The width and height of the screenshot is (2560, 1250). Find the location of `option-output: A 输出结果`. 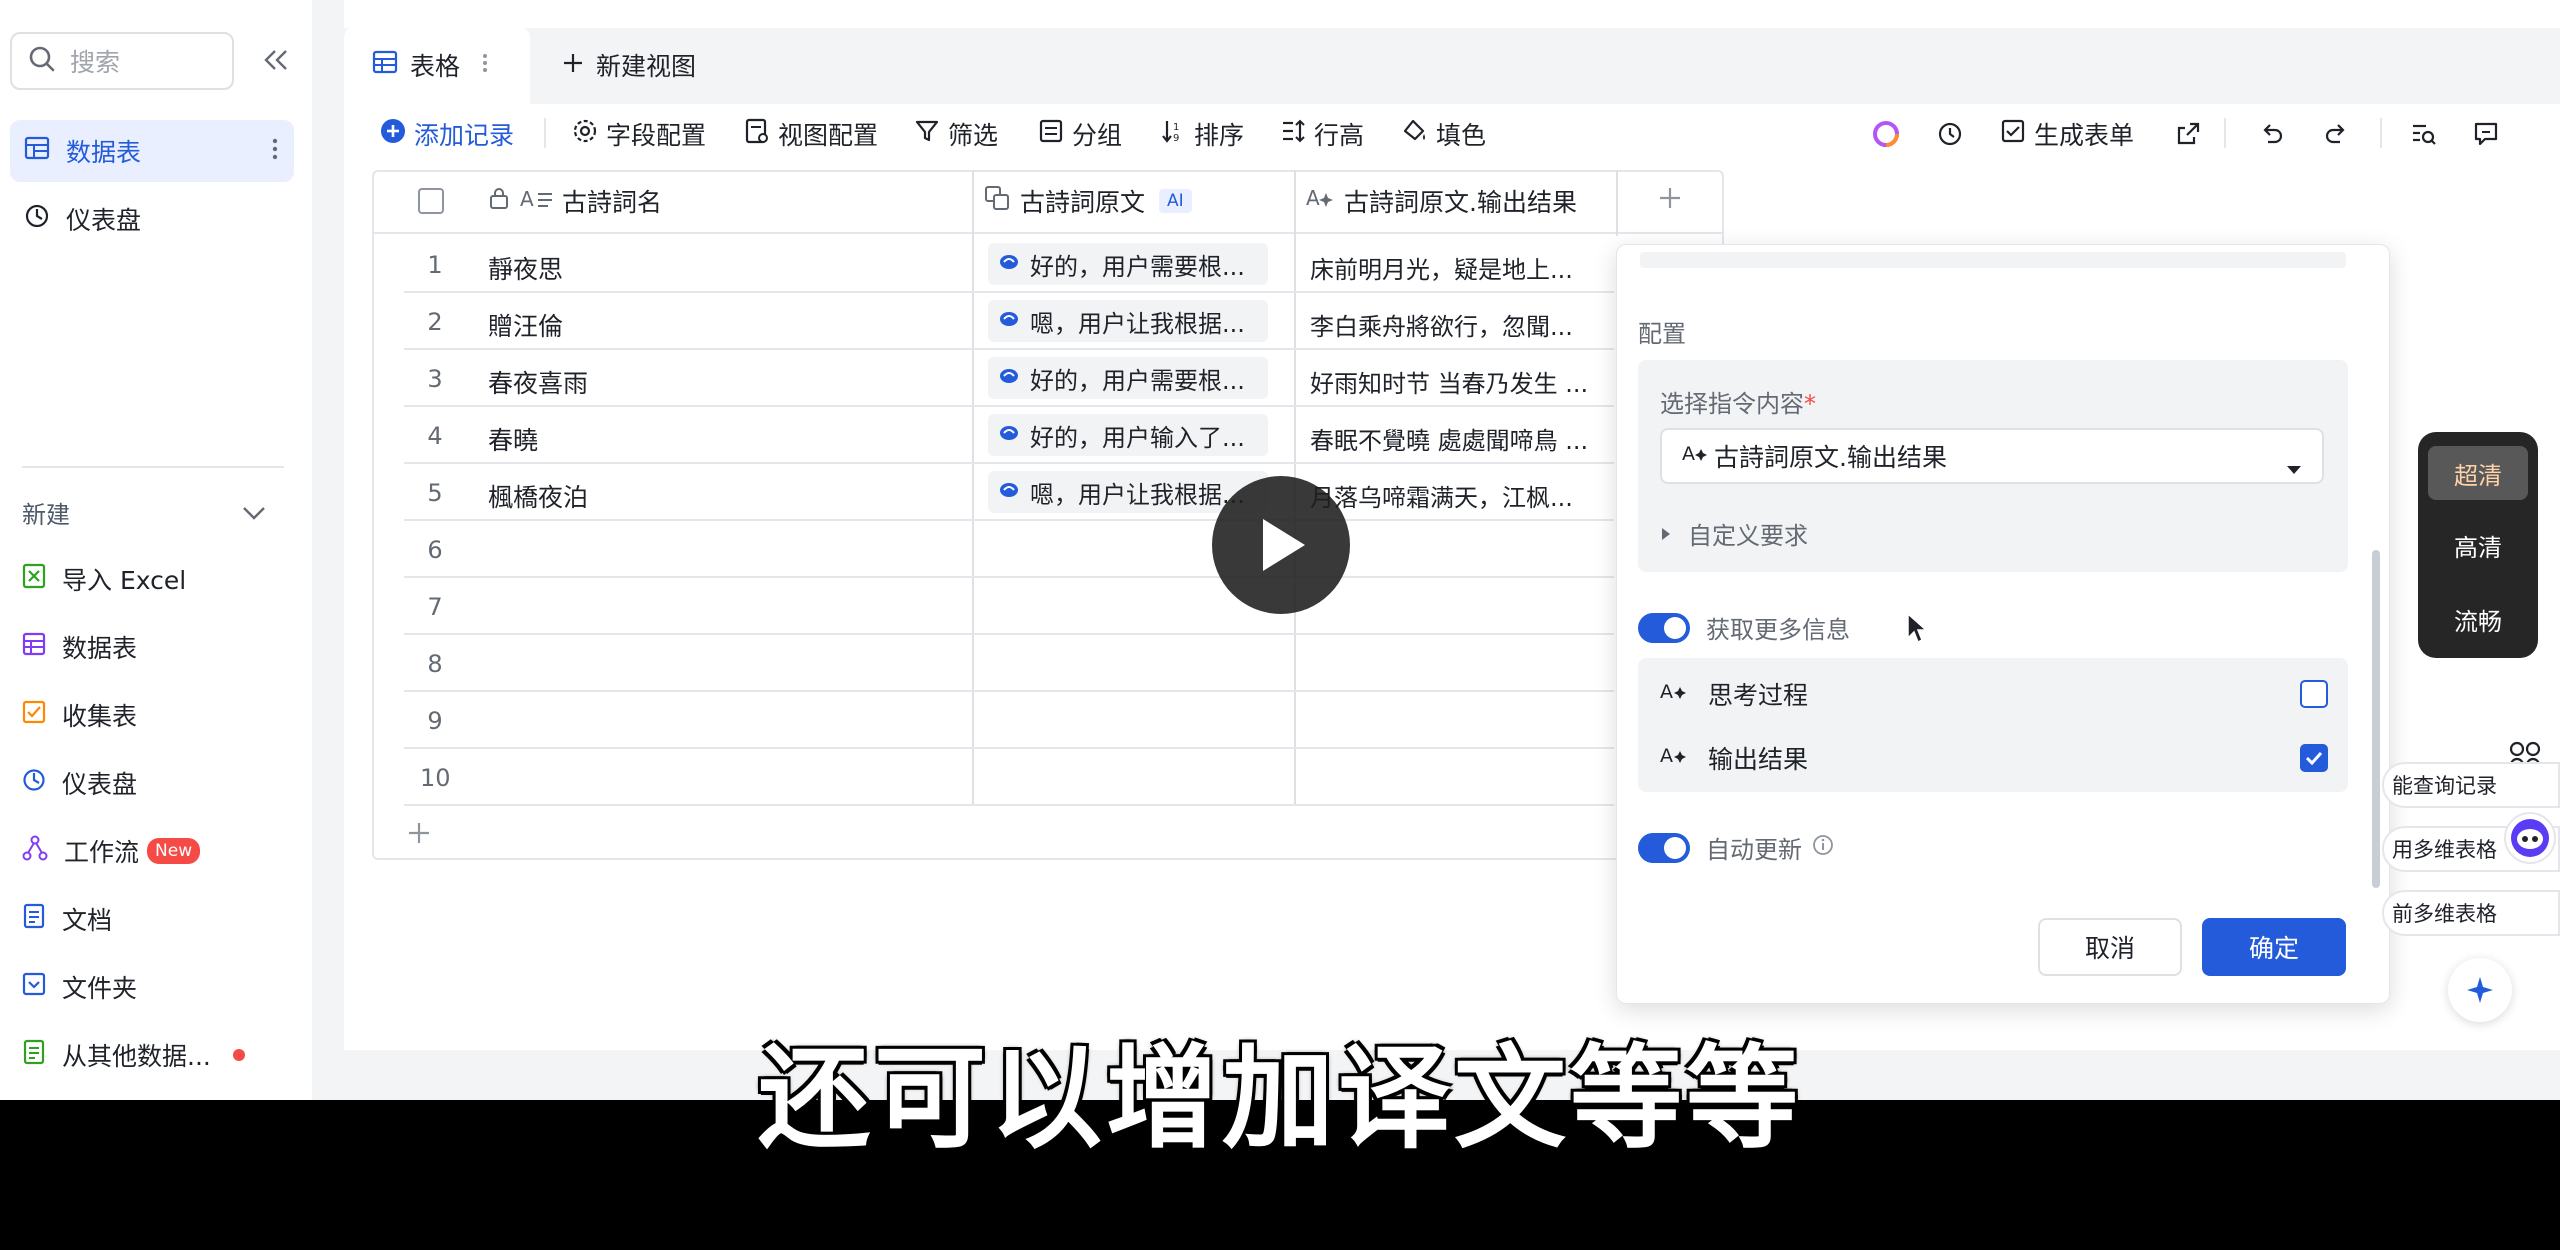

option-output: A 输出结果 is located at coordinates (1994, 758).